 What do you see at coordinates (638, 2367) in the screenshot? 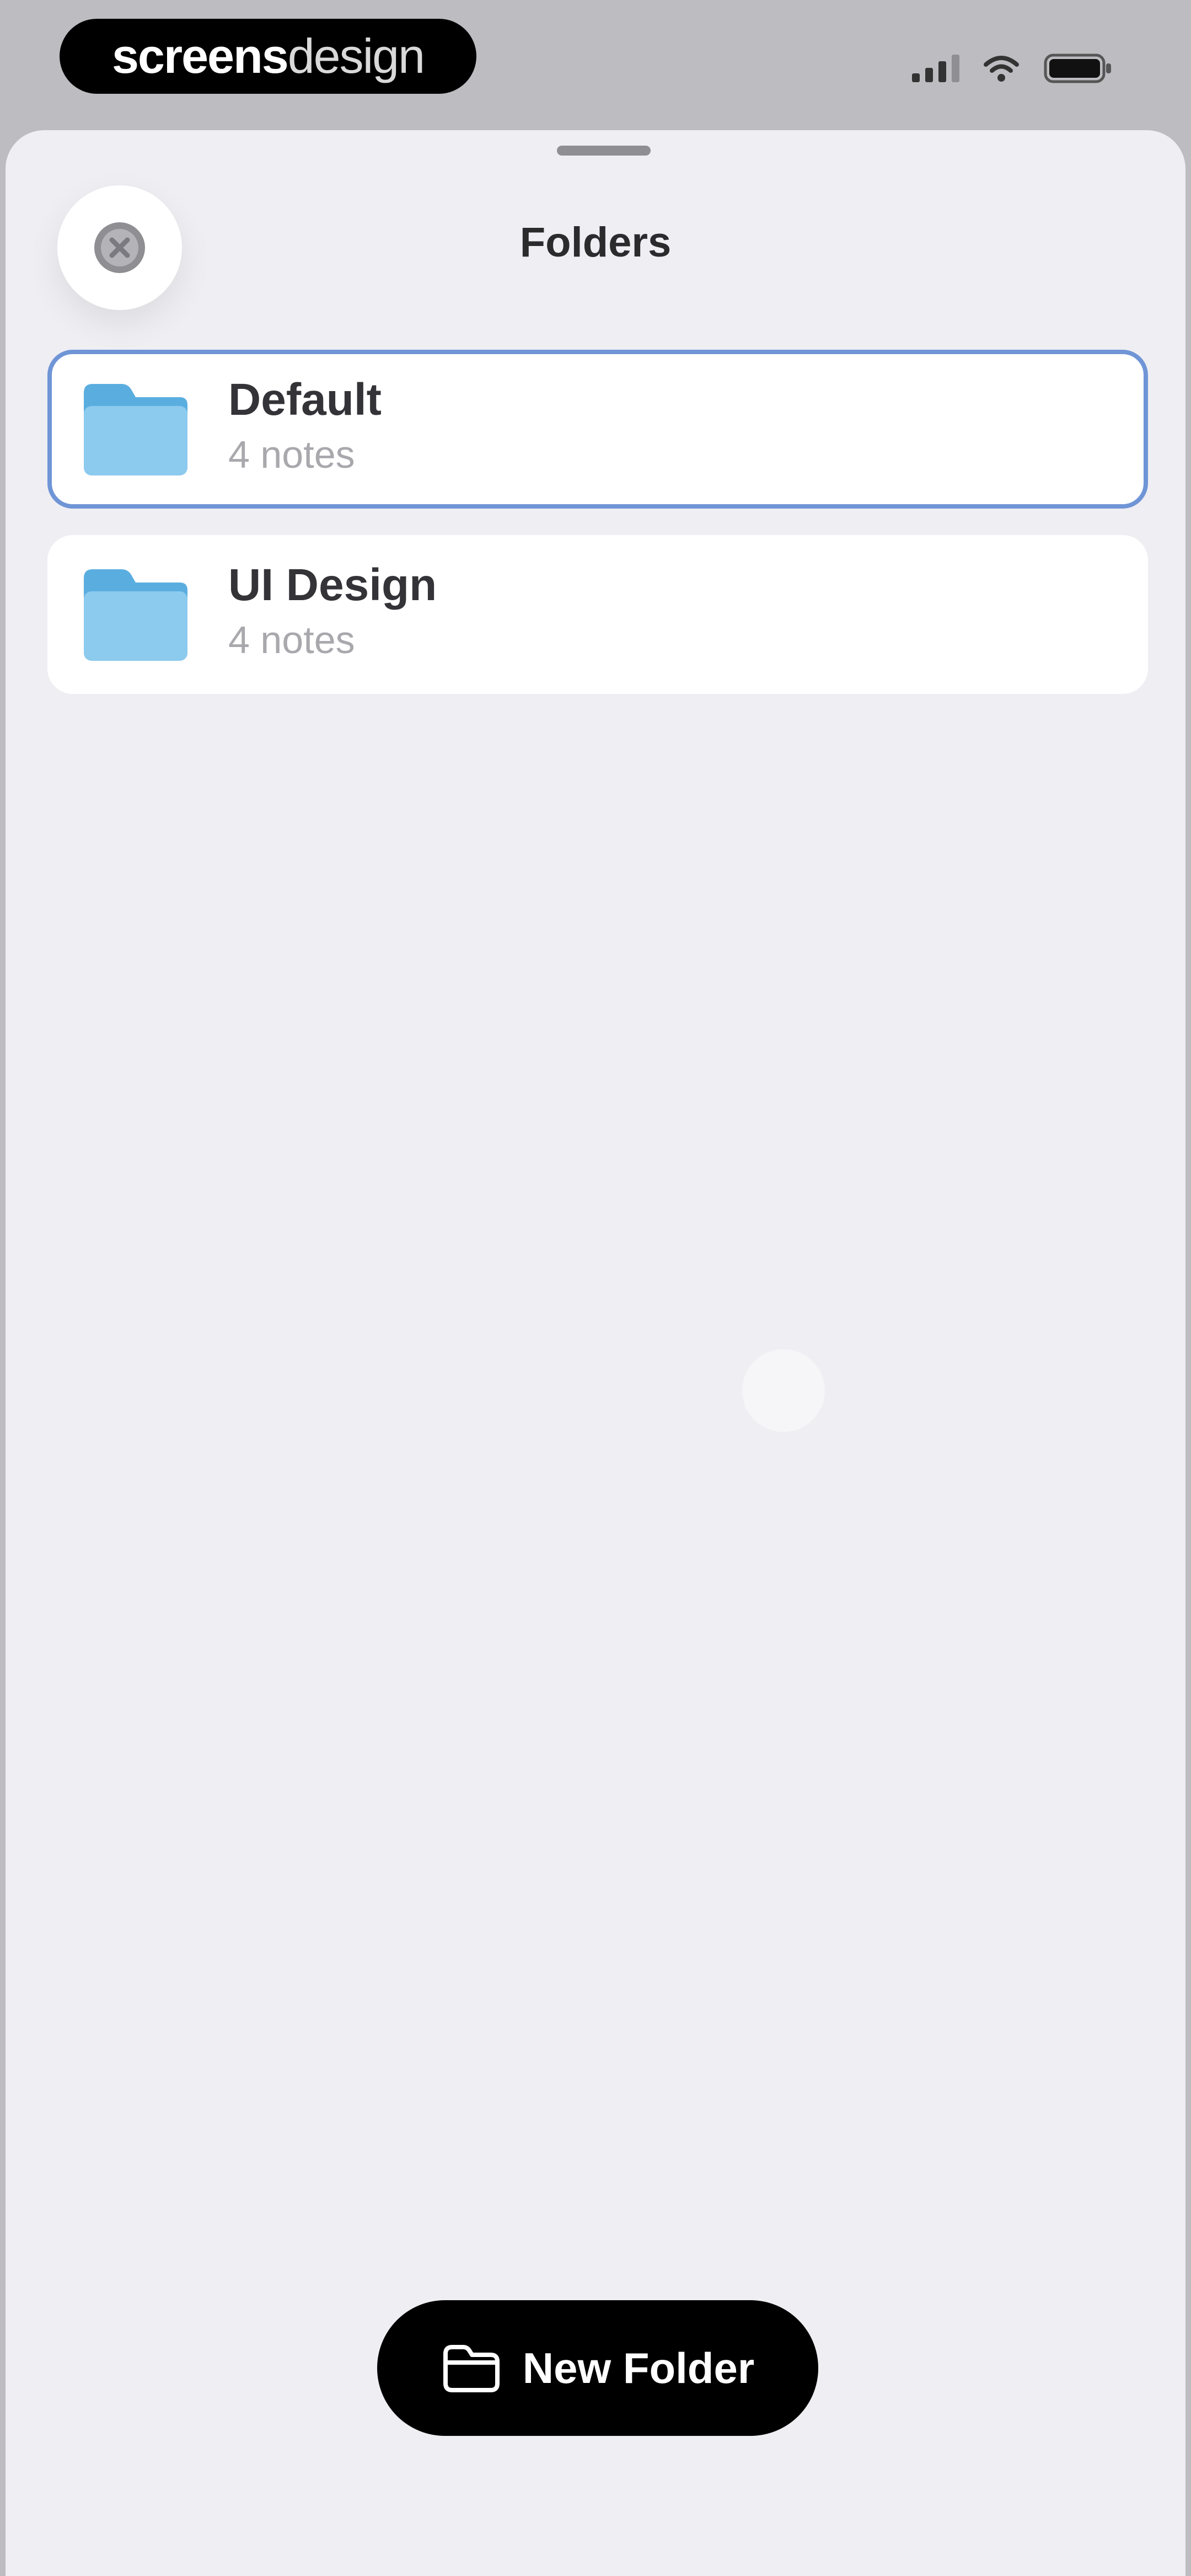
I see `new-folder-label: New Folder` at bounding box center [638, 2367].